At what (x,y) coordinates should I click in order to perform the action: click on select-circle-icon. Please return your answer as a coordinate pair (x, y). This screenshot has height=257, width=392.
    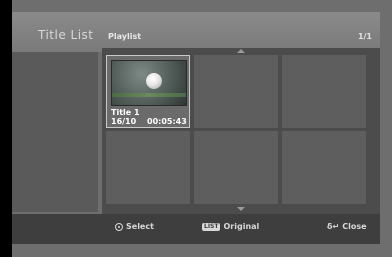
    Looking at the image, I should click on (119, 226).